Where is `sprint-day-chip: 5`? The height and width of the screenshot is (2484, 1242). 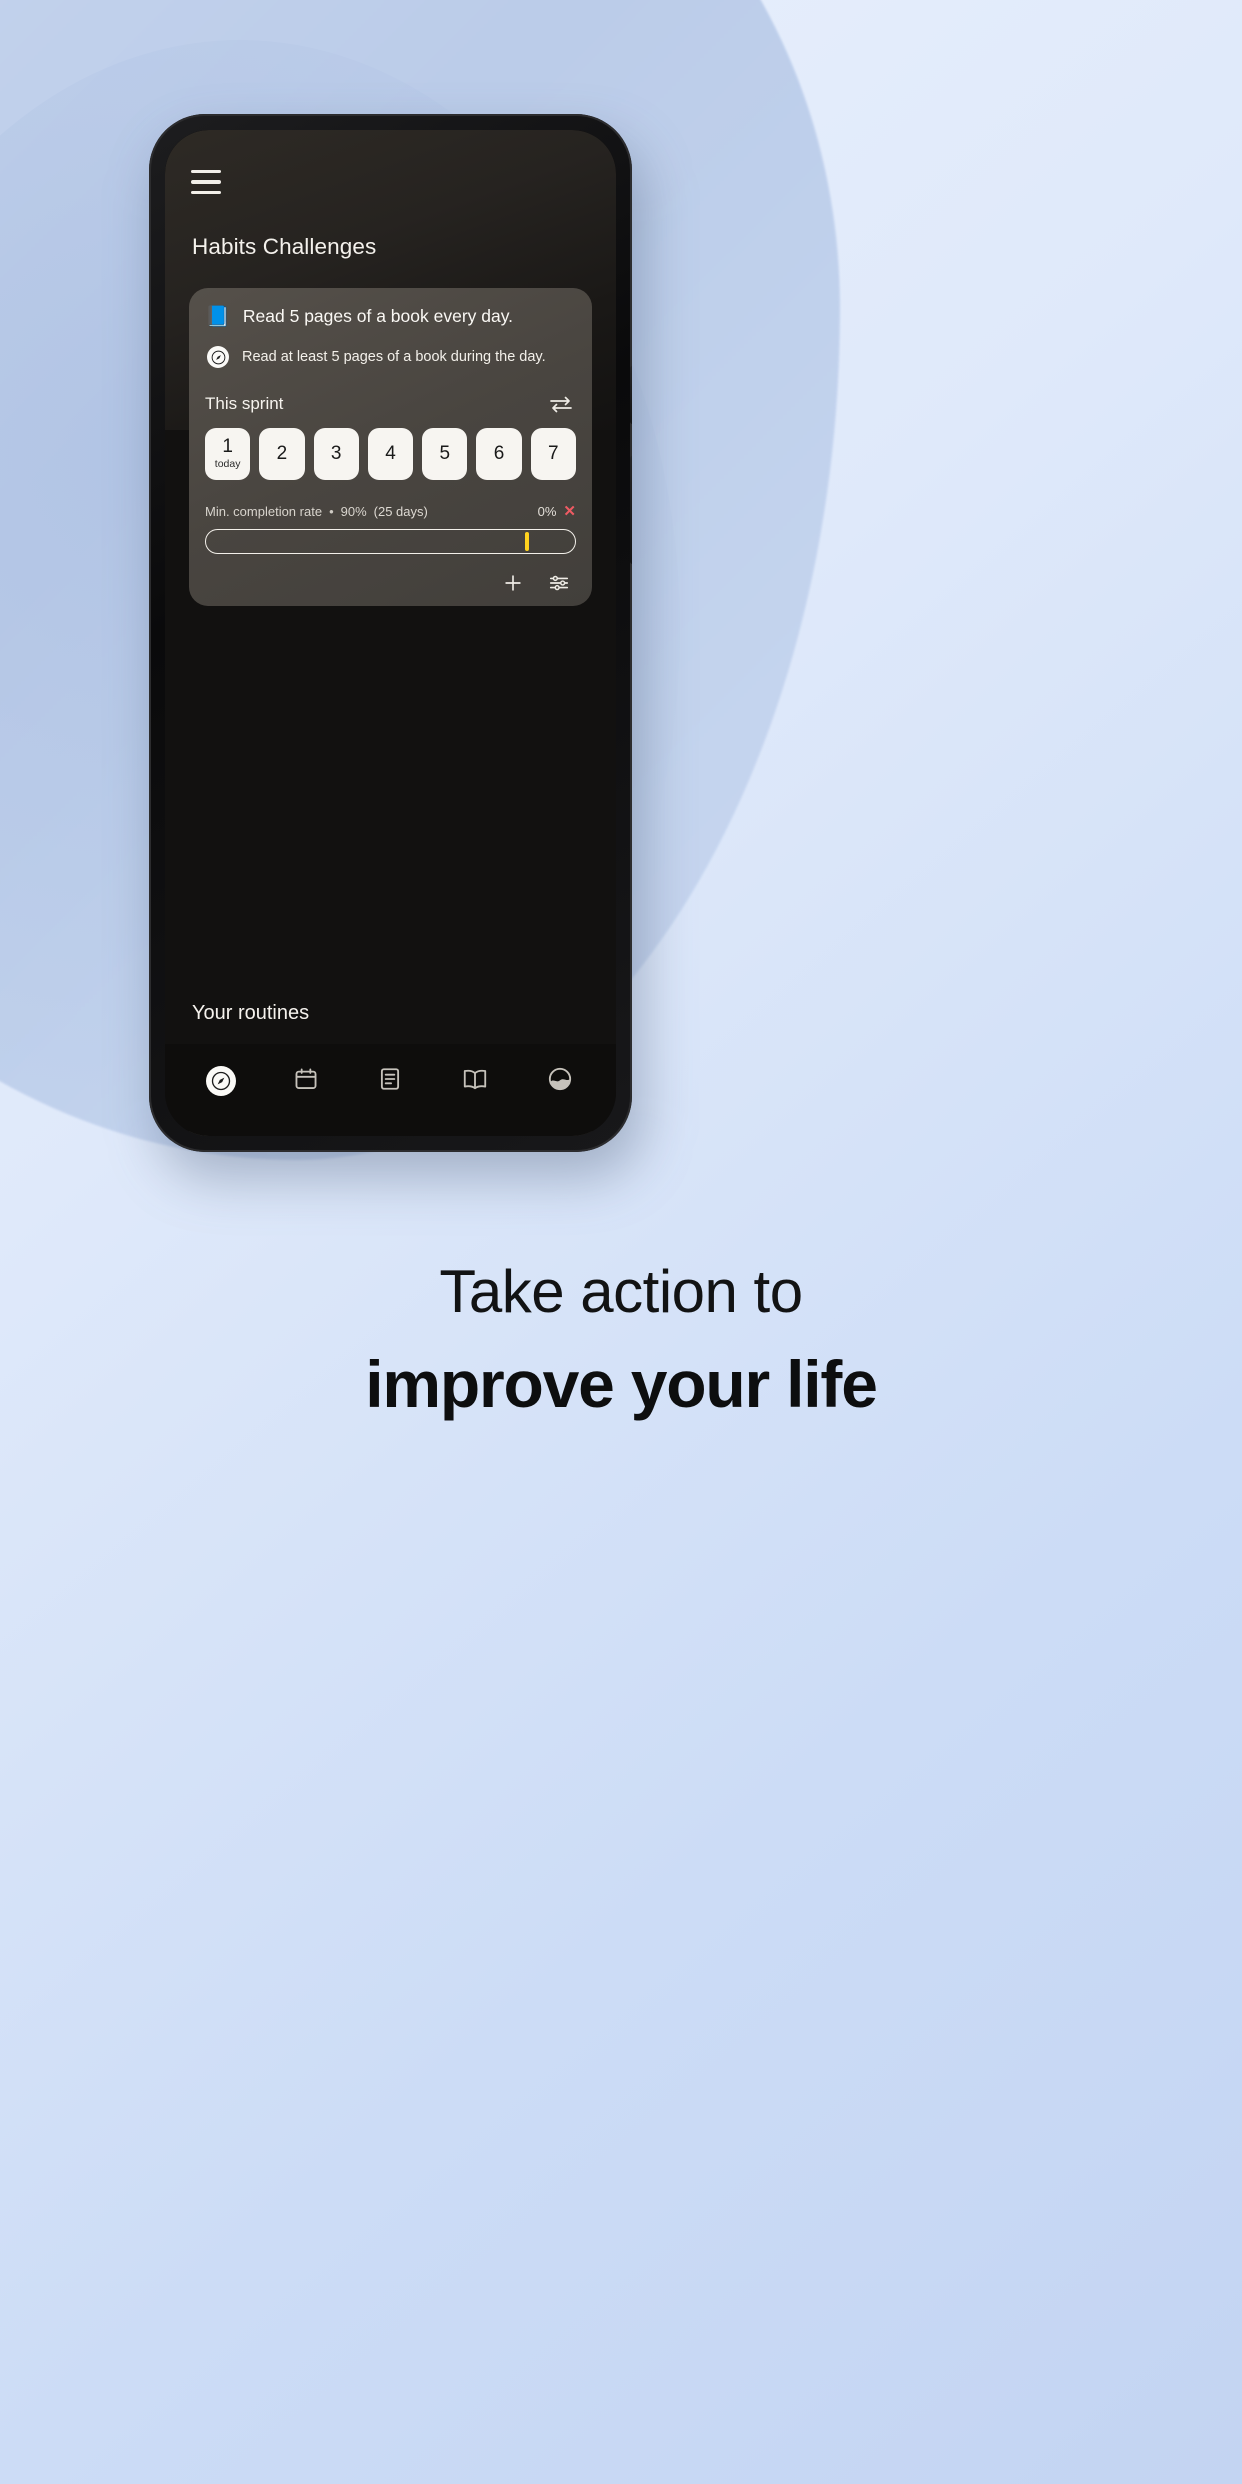
sprint-day-chip: 5 is located at coordinates (445, 454).